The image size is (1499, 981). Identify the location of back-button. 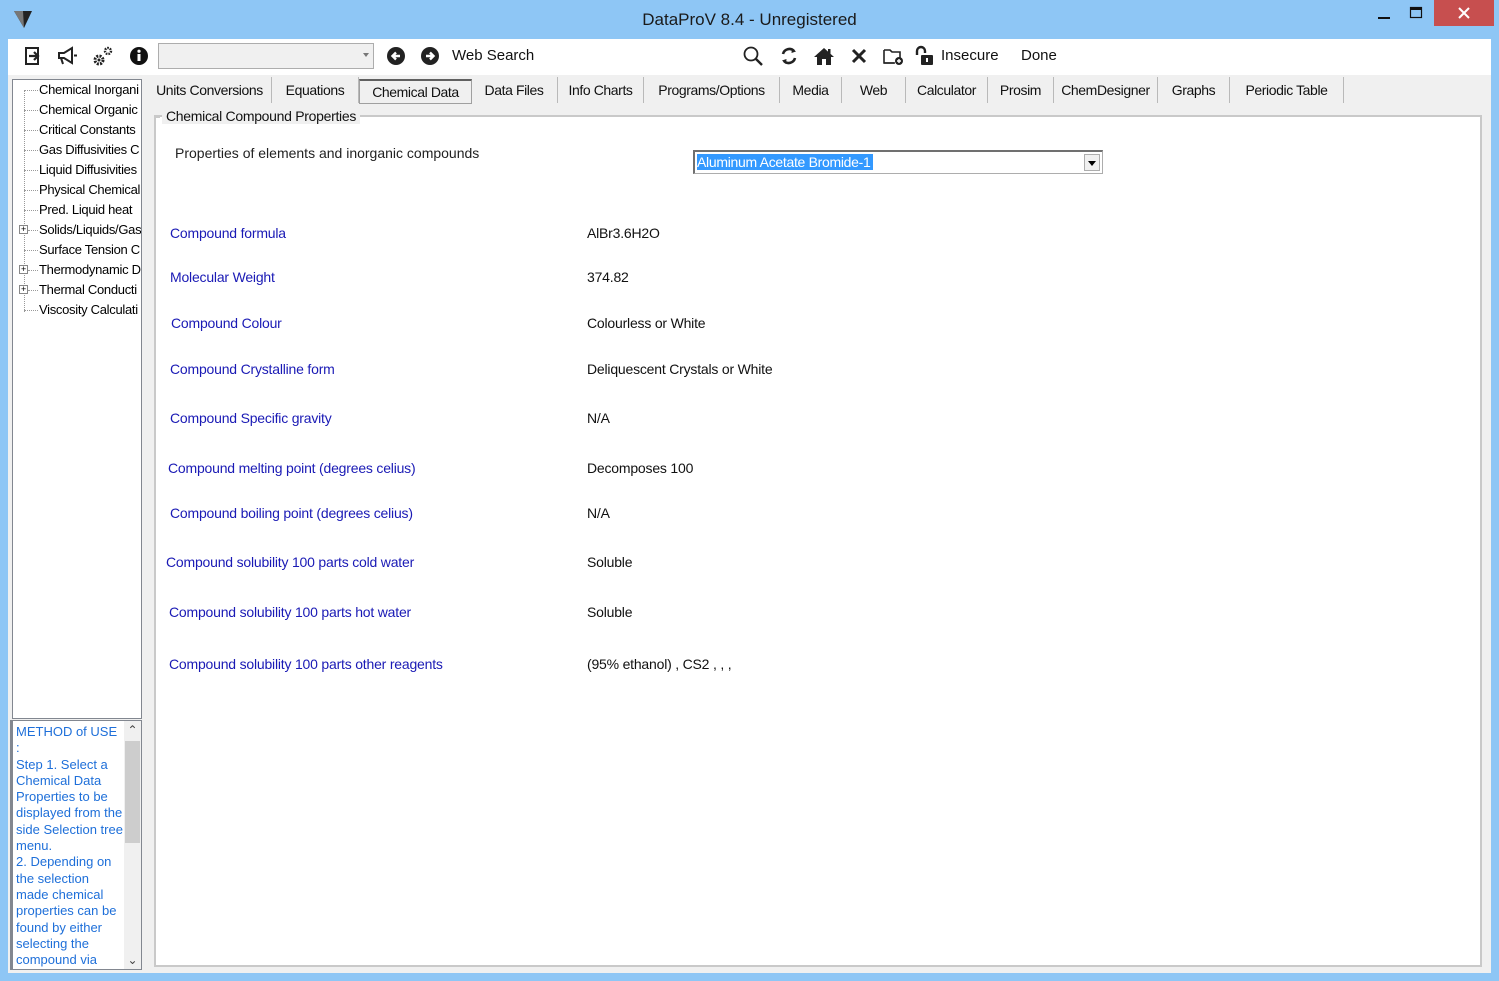
(396, 56).